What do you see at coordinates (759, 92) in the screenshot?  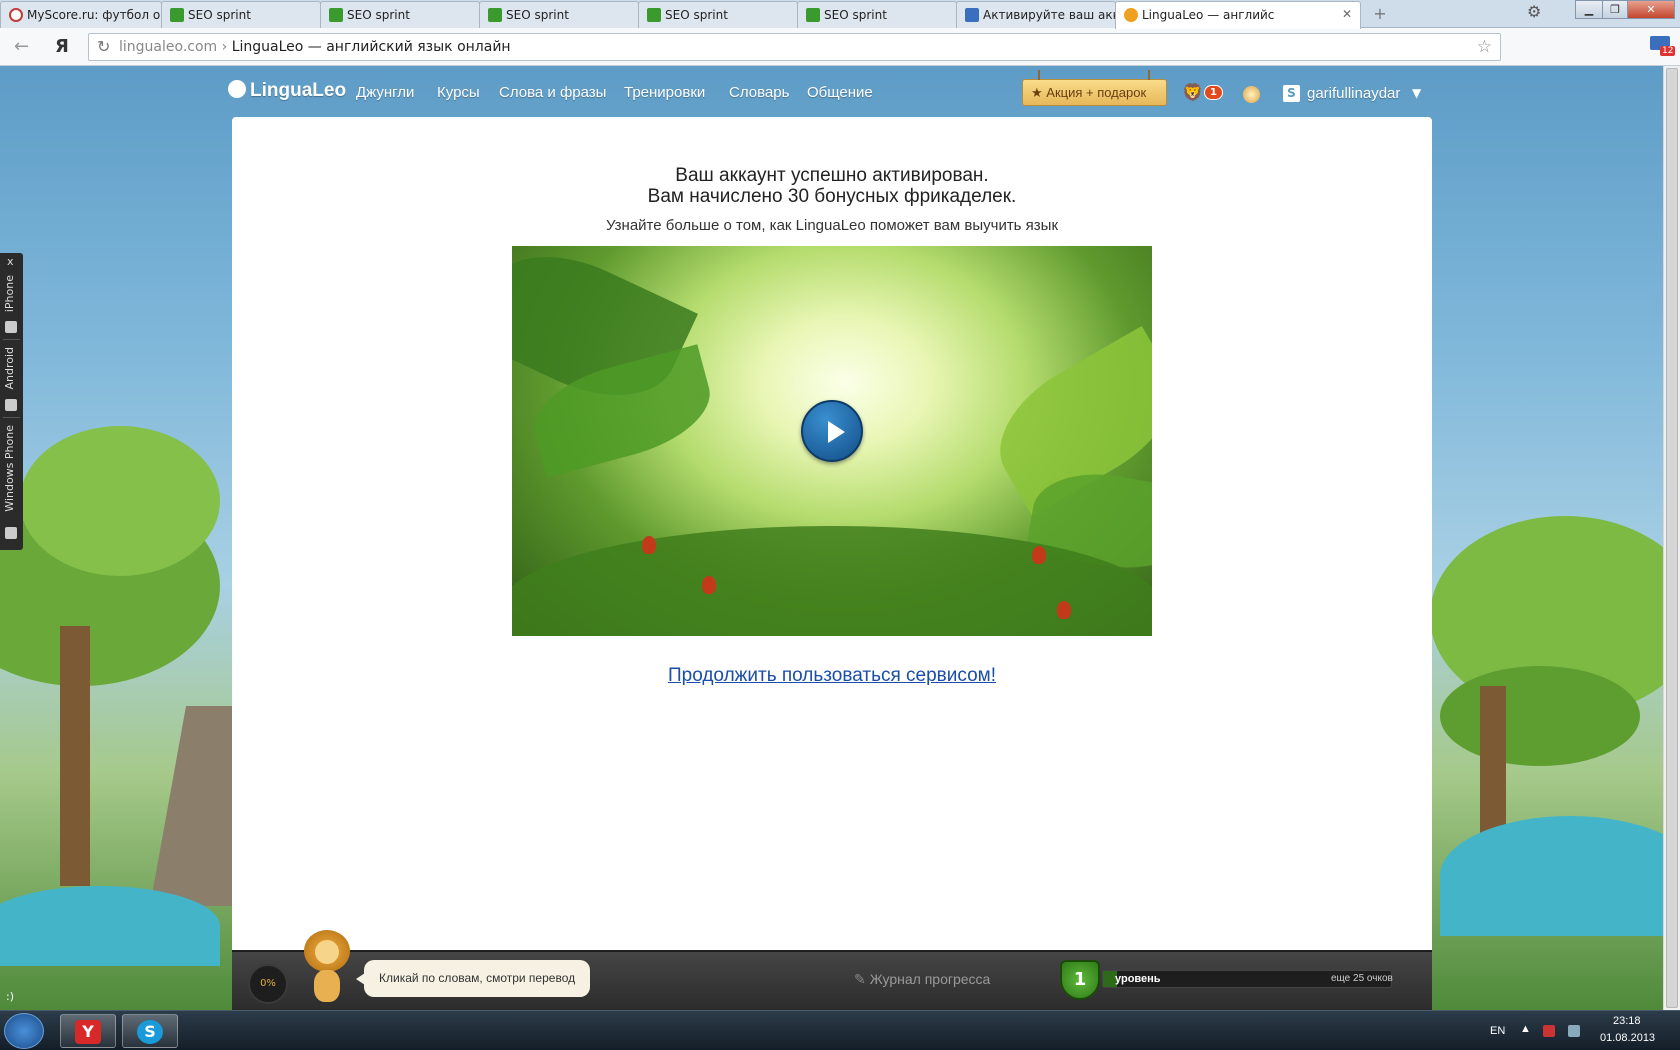 I see `nav-dictionary: Словарь` at bounding box center [759, 92].